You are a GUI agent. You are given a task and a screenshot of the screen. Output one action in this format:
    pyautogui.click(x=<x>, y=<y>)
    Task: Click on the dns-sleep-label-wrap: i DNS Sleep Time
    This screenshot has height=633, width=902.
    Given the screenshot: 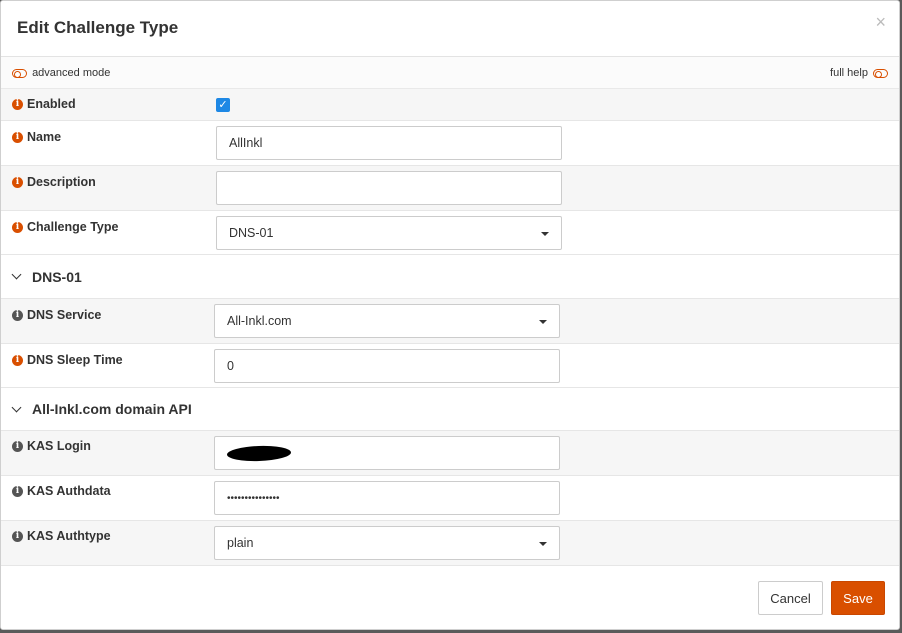 What is the action you would take?
    pyautogui.click(x=67, y=360)
    